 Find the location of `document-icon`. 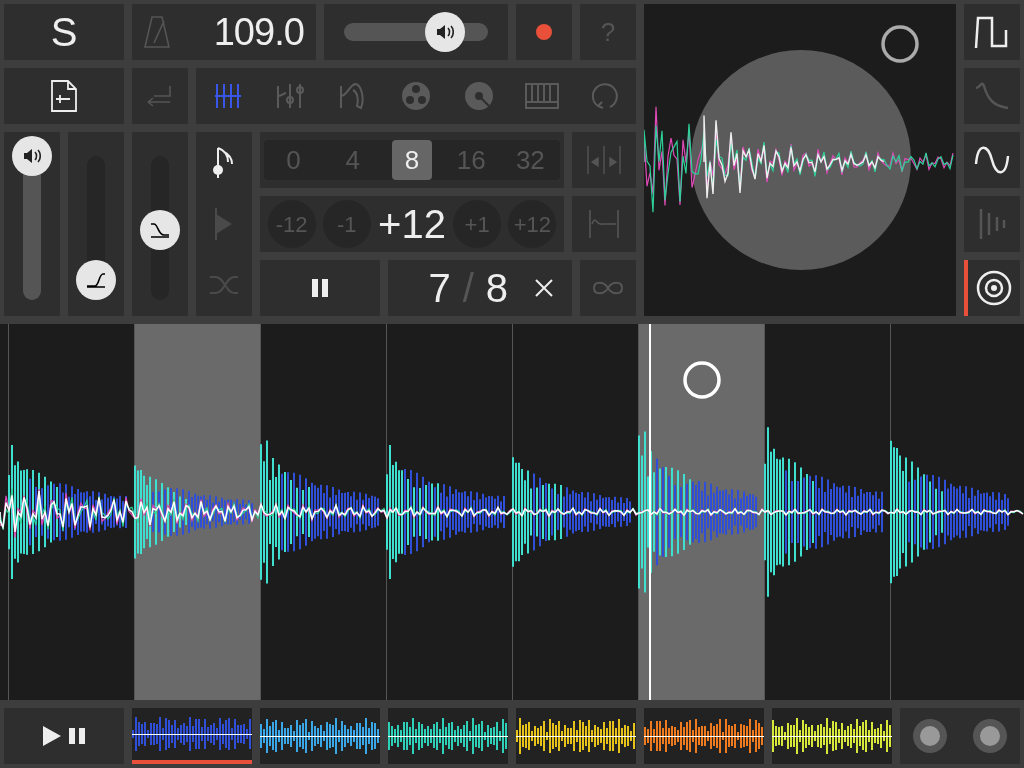

document-icon is located at coordinates (64, 96).